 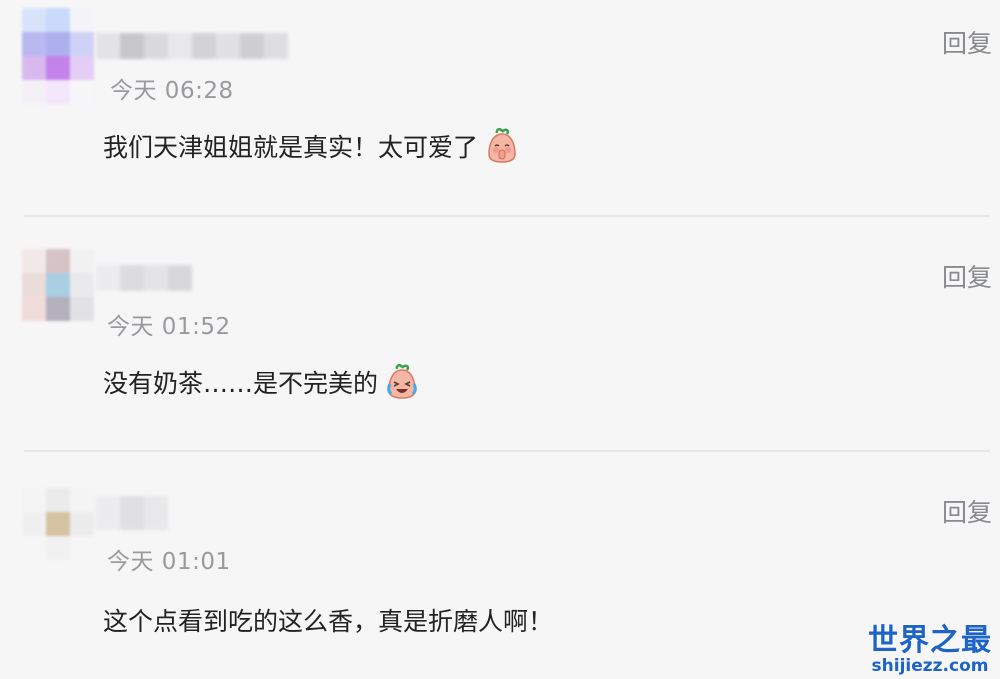 I want to click on watermark-url: shijiezz.com, so click(x=930, y=666).